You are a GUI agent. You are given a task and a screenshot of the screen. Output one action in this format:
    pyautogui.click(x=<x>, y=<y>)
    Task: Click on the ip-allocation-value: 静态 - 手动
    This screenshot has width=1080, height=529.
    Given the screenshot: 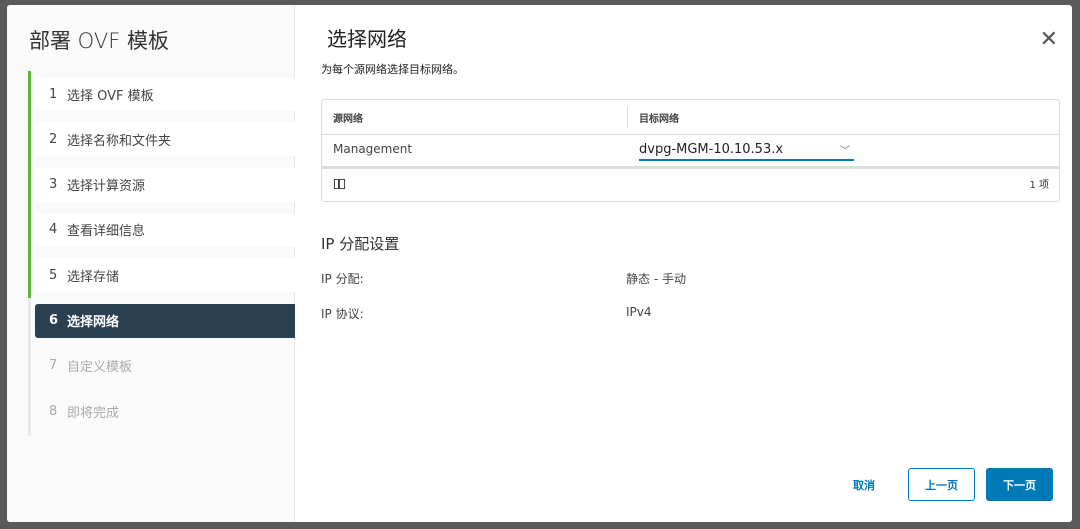 What is the action you would take?
    pyautogui.click(x=656, y=279)
    